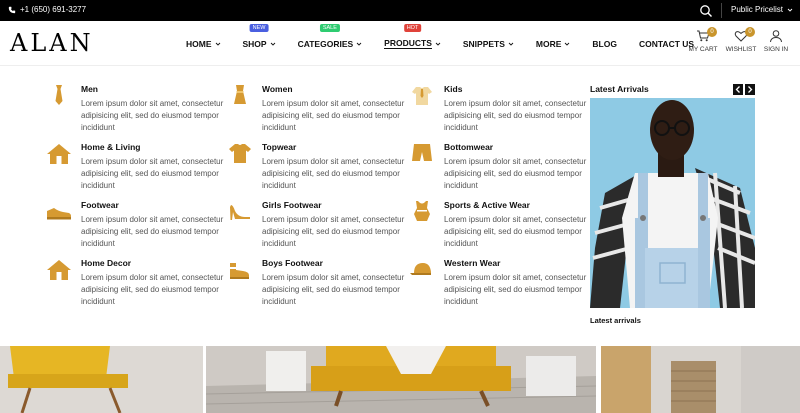 The image size is (800, 413). Describe the element at coordinates (59, 95) in the screenshot. I see `tie-icon` at that location.